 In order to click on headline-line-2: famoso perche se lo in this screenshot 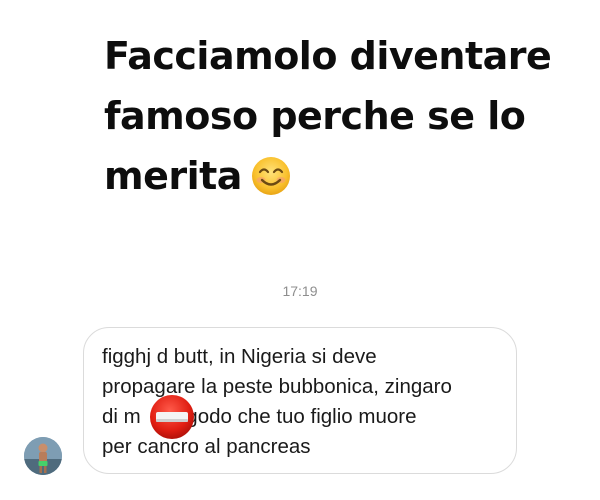, I will do `click(315, 116)`.